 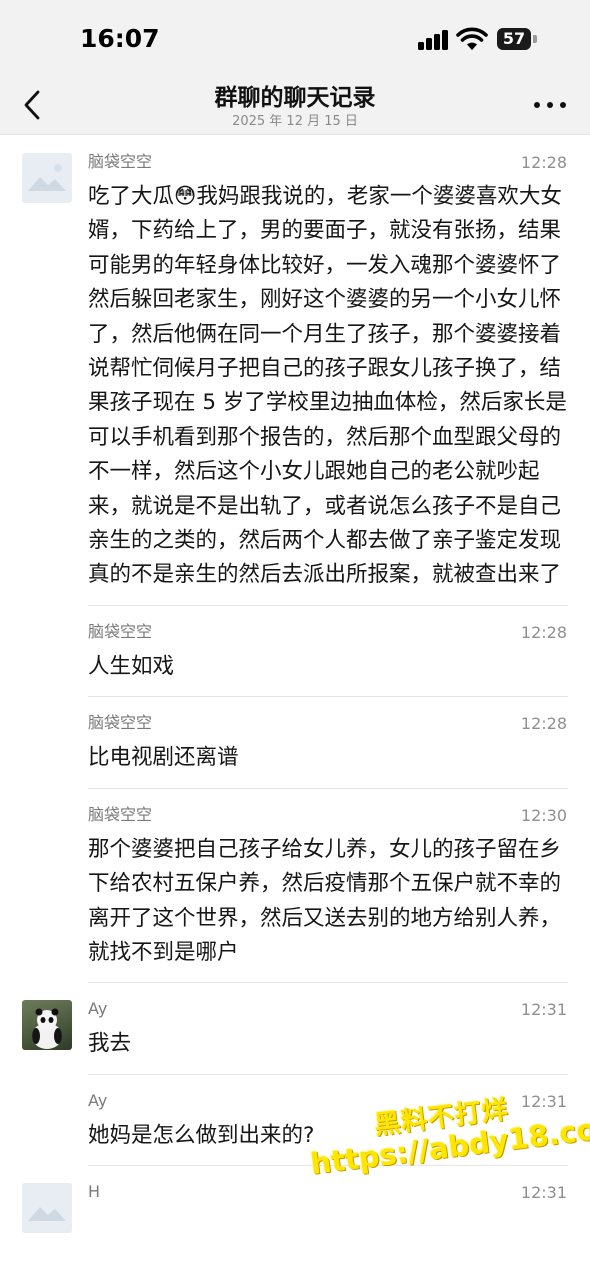 What do you see at coordinates (295, 1121) in the screenshot?
I see `message-item: Ay 12:31 她妈是怎么做到出来的?` at bounding box center [295, 1121].